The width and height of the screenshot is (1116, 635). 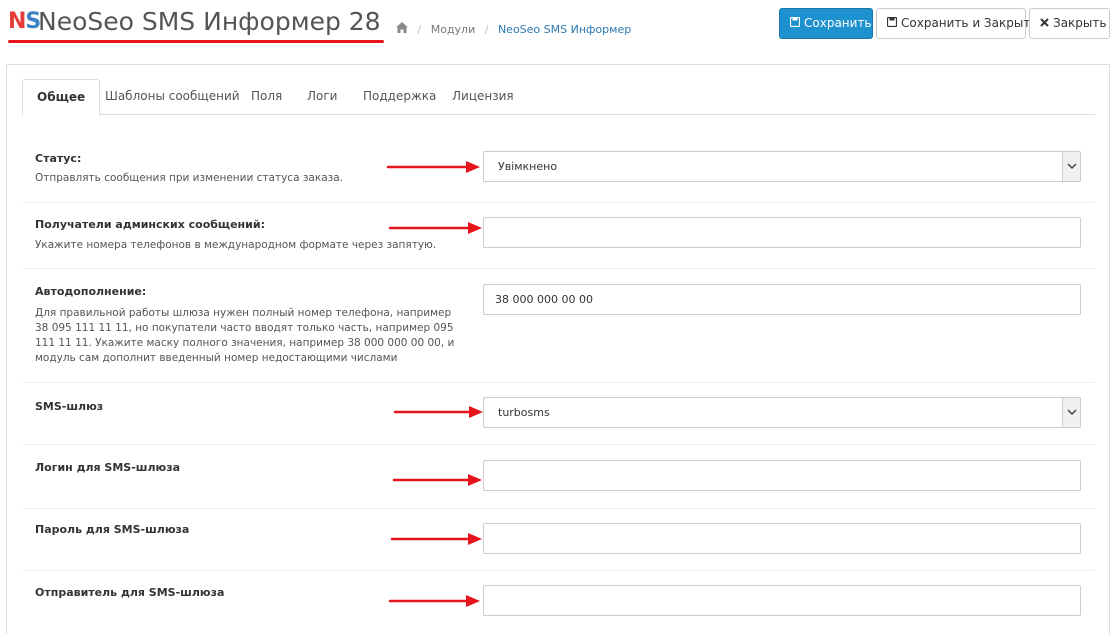 What do you see at coordinates (436, 539) in the screenshot?
I see `annotation-arrow-password` at bounding box center [436, 539].